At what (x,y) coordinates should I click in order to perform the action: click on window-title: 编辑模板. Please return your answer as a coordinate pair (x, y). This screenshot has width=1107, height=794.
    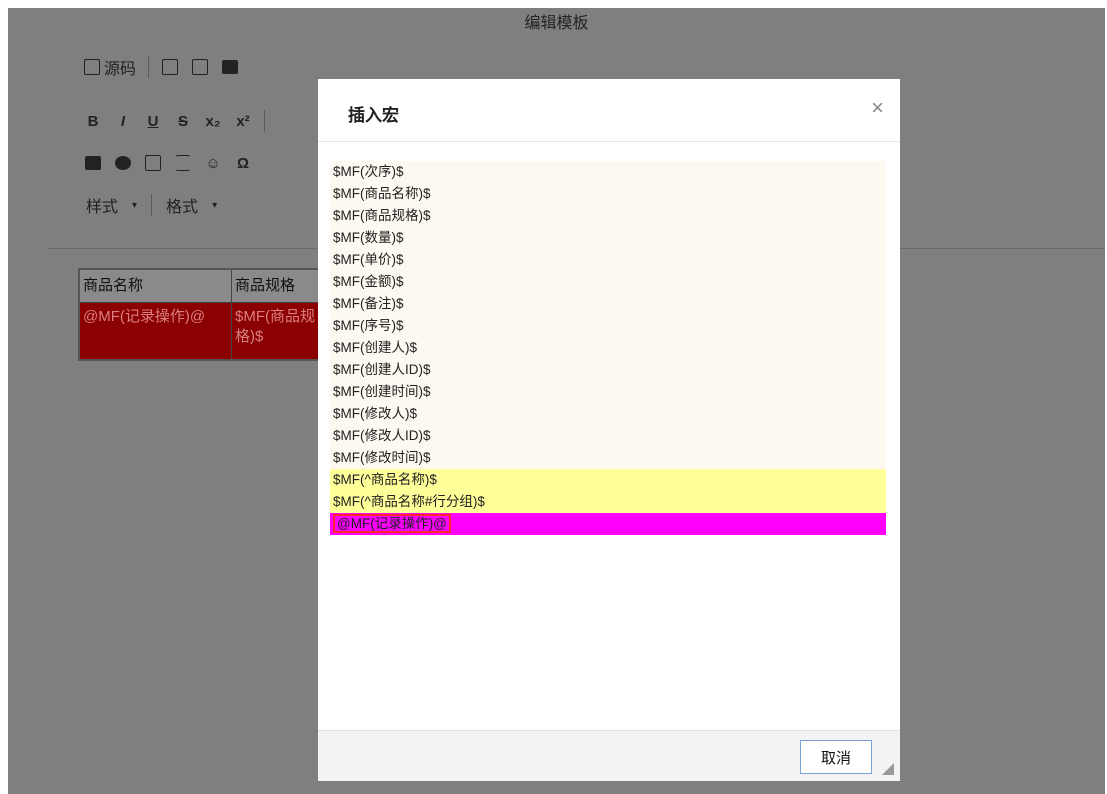
    Looking at the image, I should click on (556, 23).